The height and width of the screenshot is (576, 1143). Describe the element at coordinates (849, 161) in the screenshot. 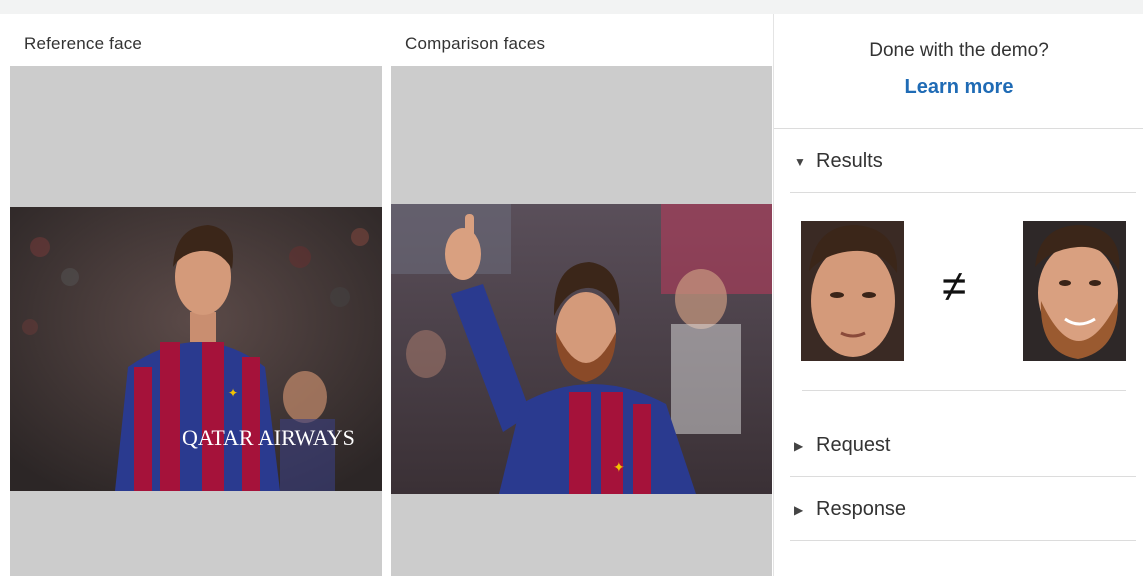

I see `results-section-label: Results` at that location.